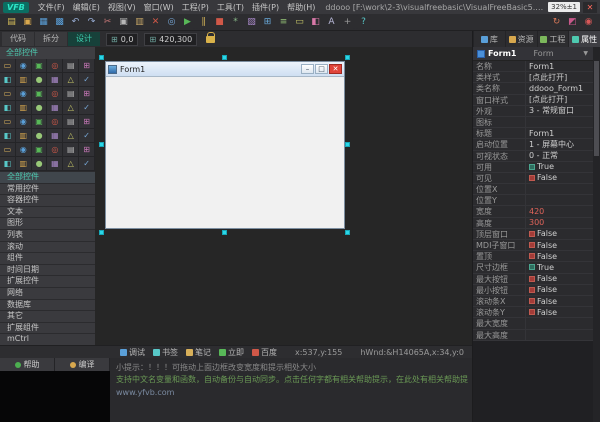 The height and width of the screenshot is (422, 600). I want to click on selection-handle-e, so click(347, 144).